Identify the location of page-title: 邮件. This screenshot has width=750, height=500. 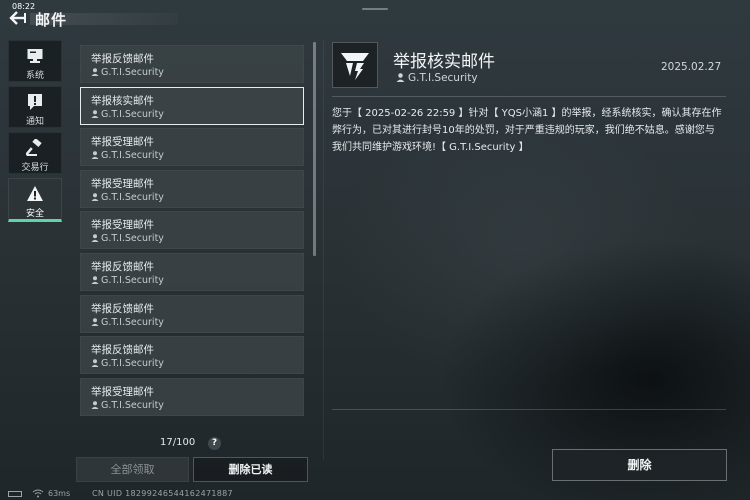
(51, 20).